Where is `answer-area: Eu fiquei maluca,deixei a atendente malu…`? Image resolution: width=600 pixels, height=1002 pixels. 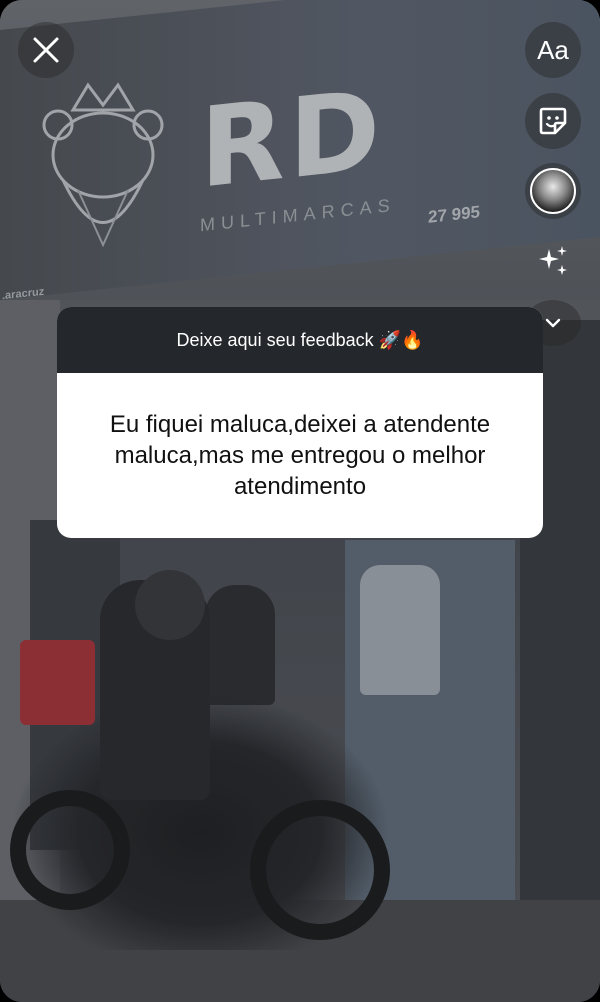
answer-area: Eu fiquei maluca,deixei a atendente malu… is located at coordinates (300, 455).